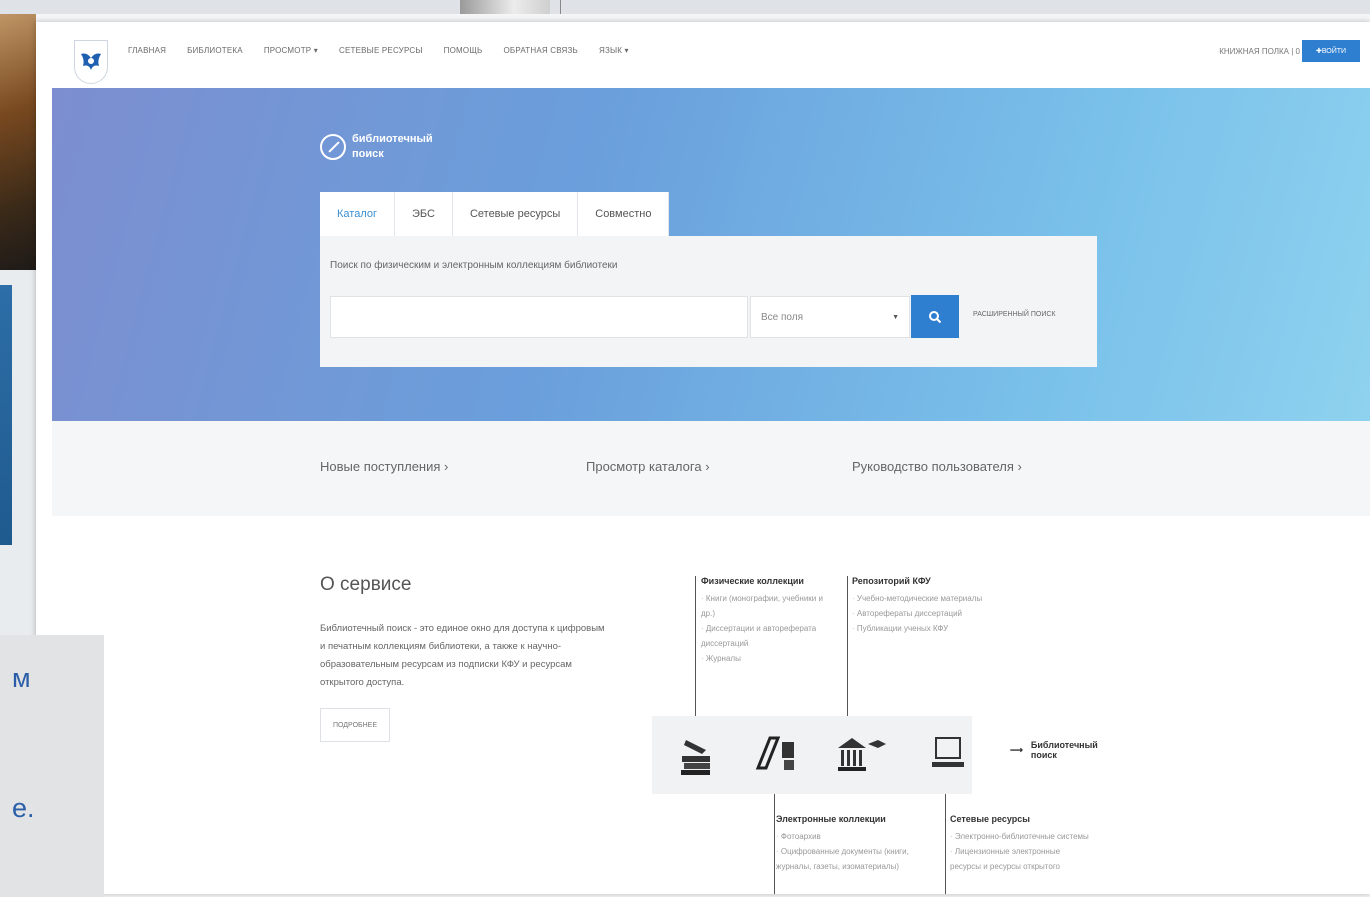 This screenshot has width=1370, height=897. I want to click on nav-feedback: ОБРАТНАЯ СВЯЗЬ, so click(540, 50).